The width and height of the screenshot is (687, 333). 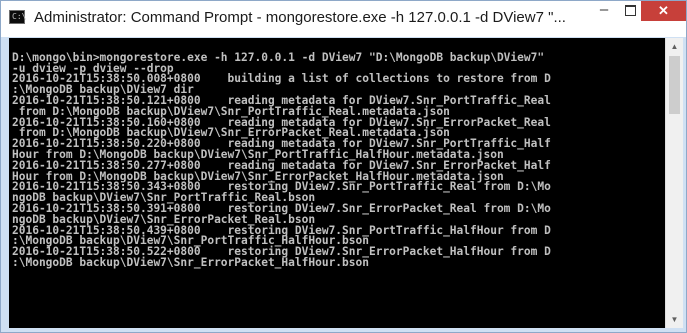 I want to click on maximize-icon, so click(x=630, y=10).